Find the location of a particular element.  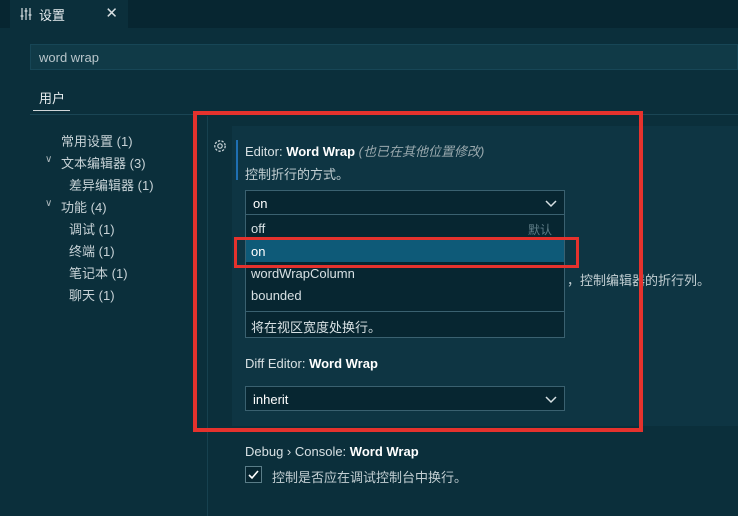

toc-item-features: 功能 (4) is located at coordinates (84, 206).